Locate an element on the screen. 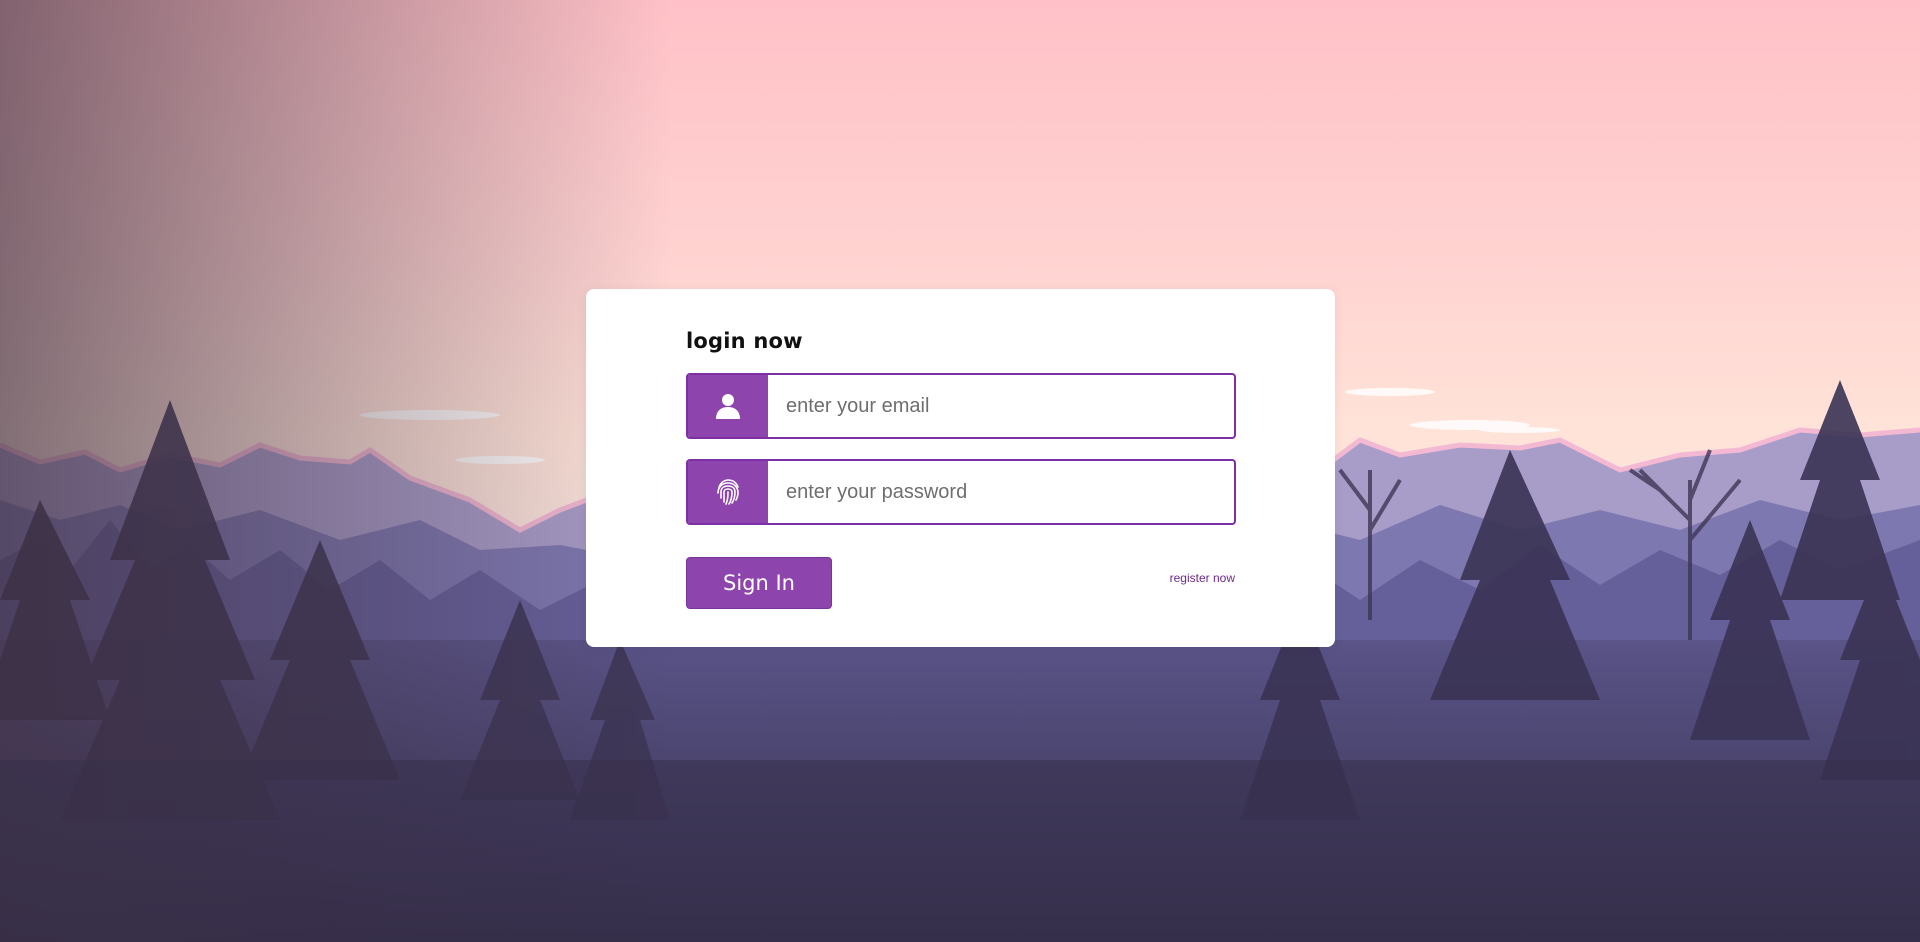 The image size is (1920, 942). password-field-group is located at coordinates (961, 492).